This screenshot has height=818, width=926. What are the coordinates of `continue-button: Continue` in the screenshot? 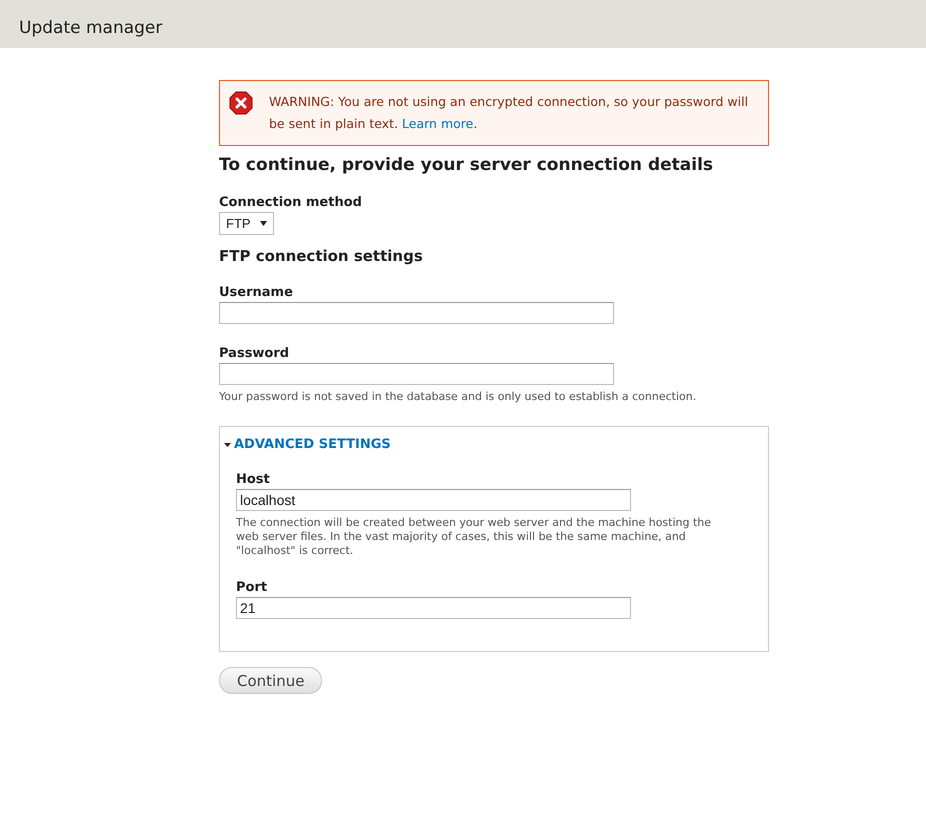 It's located at (270, 680).